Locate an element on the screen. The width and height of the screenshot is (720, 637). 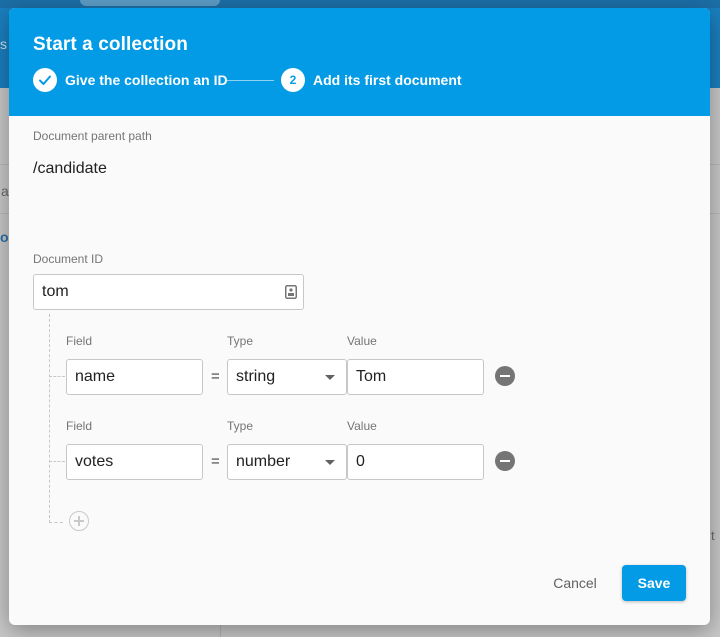
field-type-value: number is located at coordinates (263, 461).